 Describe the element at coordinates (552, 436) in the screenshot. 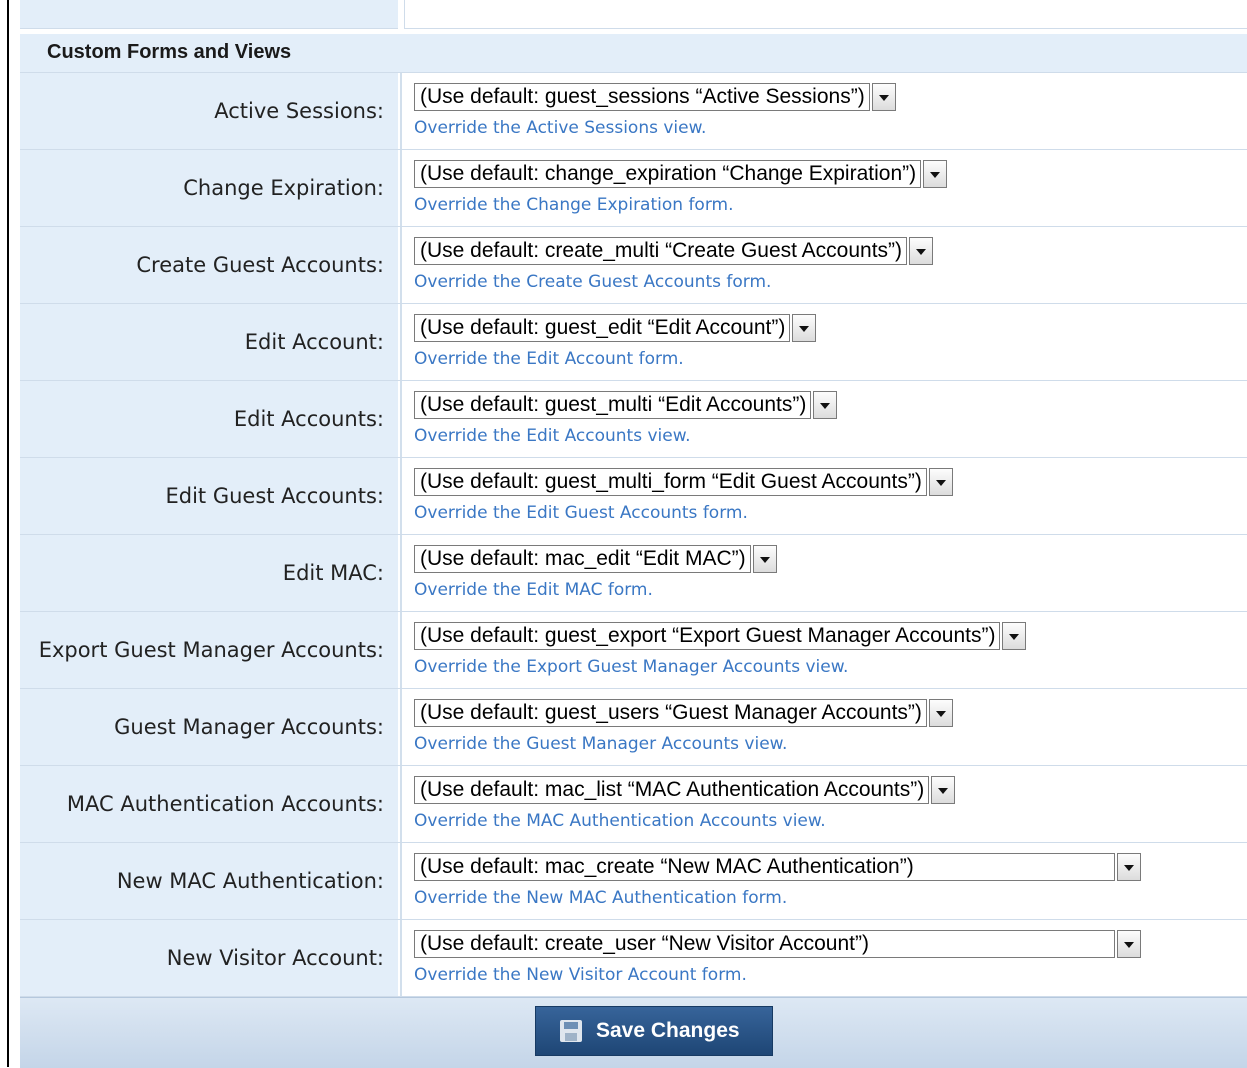

I see `override-hint: Override the Edit Accounts view.` at that location.